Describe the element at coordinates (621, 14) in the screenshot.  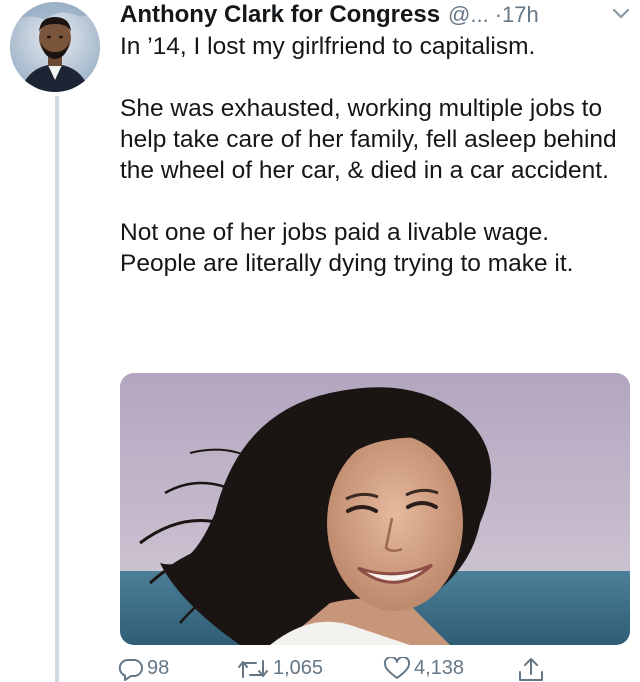
I see `chevron-down-icon` at that location.